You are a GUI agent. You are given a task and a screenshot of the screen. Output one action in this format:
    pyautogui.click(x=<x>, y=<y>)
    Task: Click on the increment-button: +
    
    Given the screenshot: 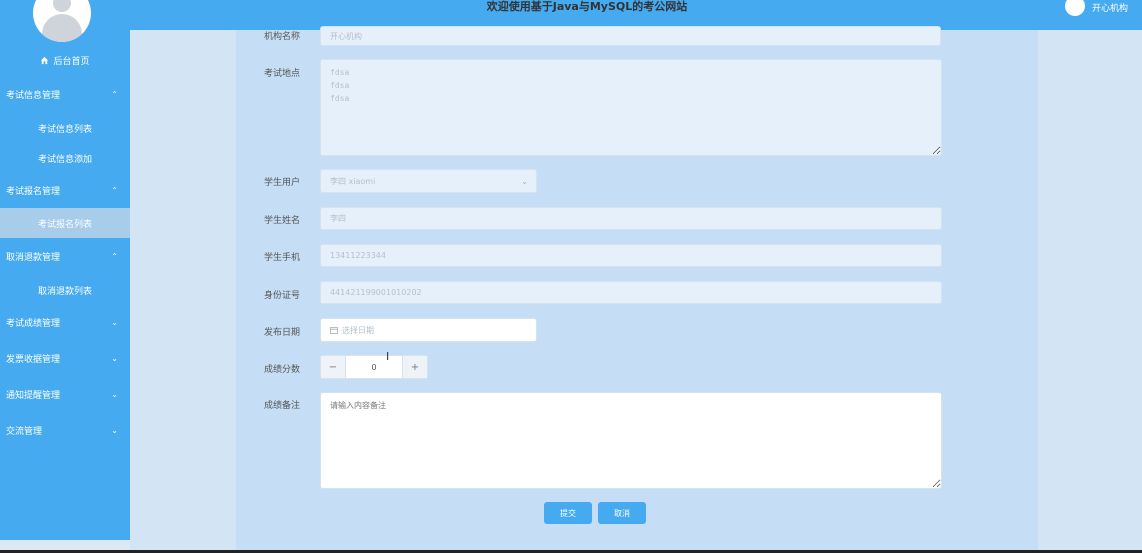 What is the action you would take?
    pyautogui.click(x=414, y=367)
    